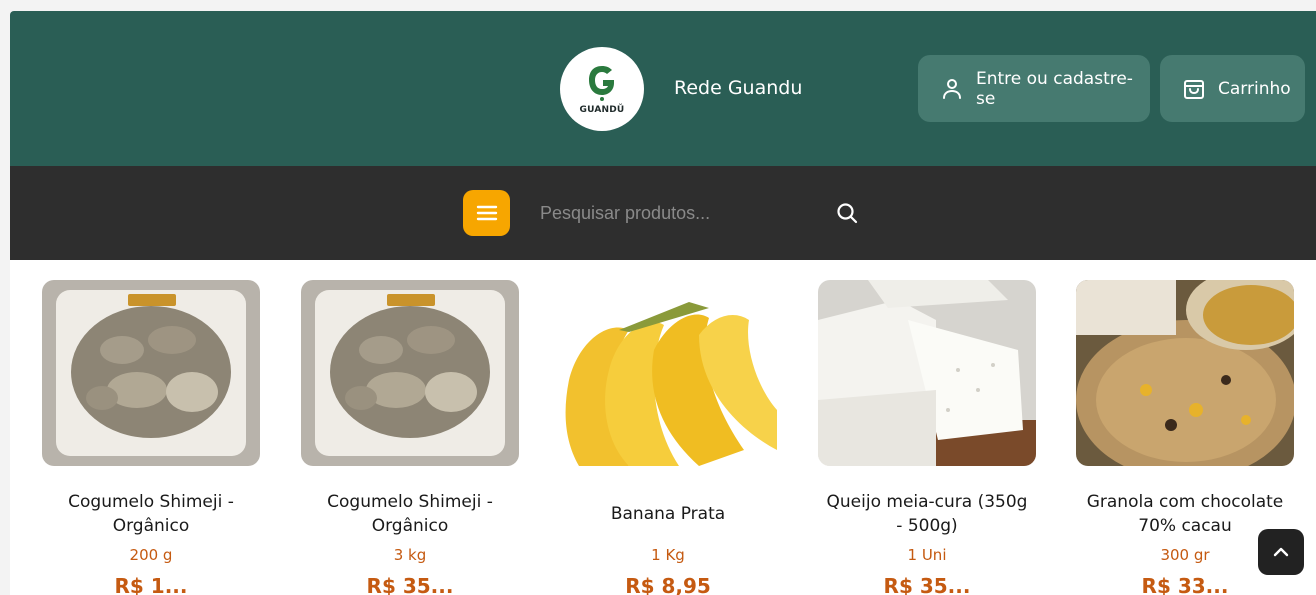 The height and width of the screenshot is (595, 1316). Describe the element at coordinates (1254, 88) in the screenshot. I see `cart-label: Carrinho` at that location.